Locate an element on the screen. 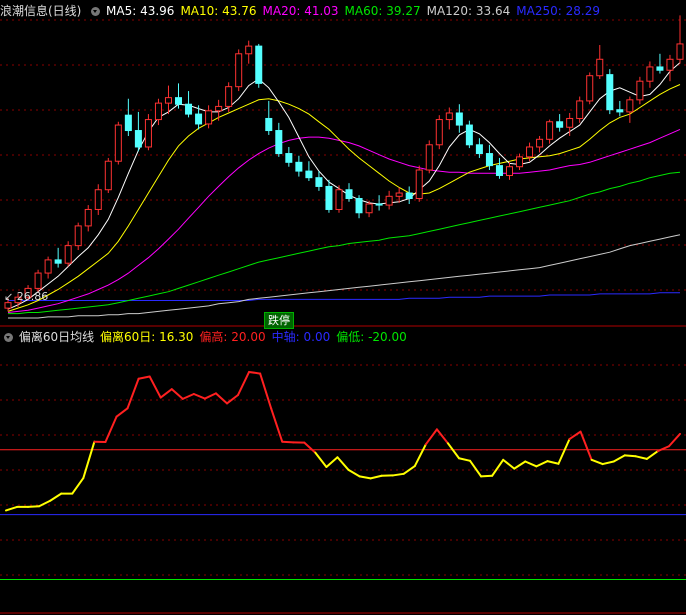  sub-indicator-0: 偏离60日: 16.30 is located at coordinates (146, 337).